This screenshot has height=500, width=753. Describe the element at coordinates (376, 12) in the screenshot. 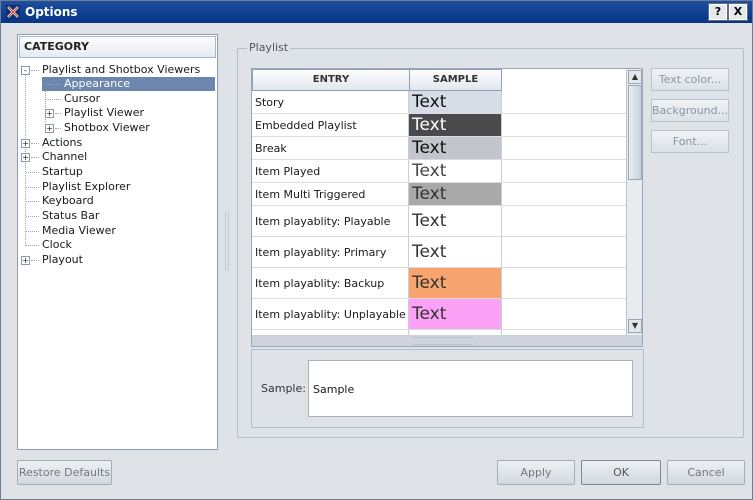

I see `title-bar: Options ? X` at that location.